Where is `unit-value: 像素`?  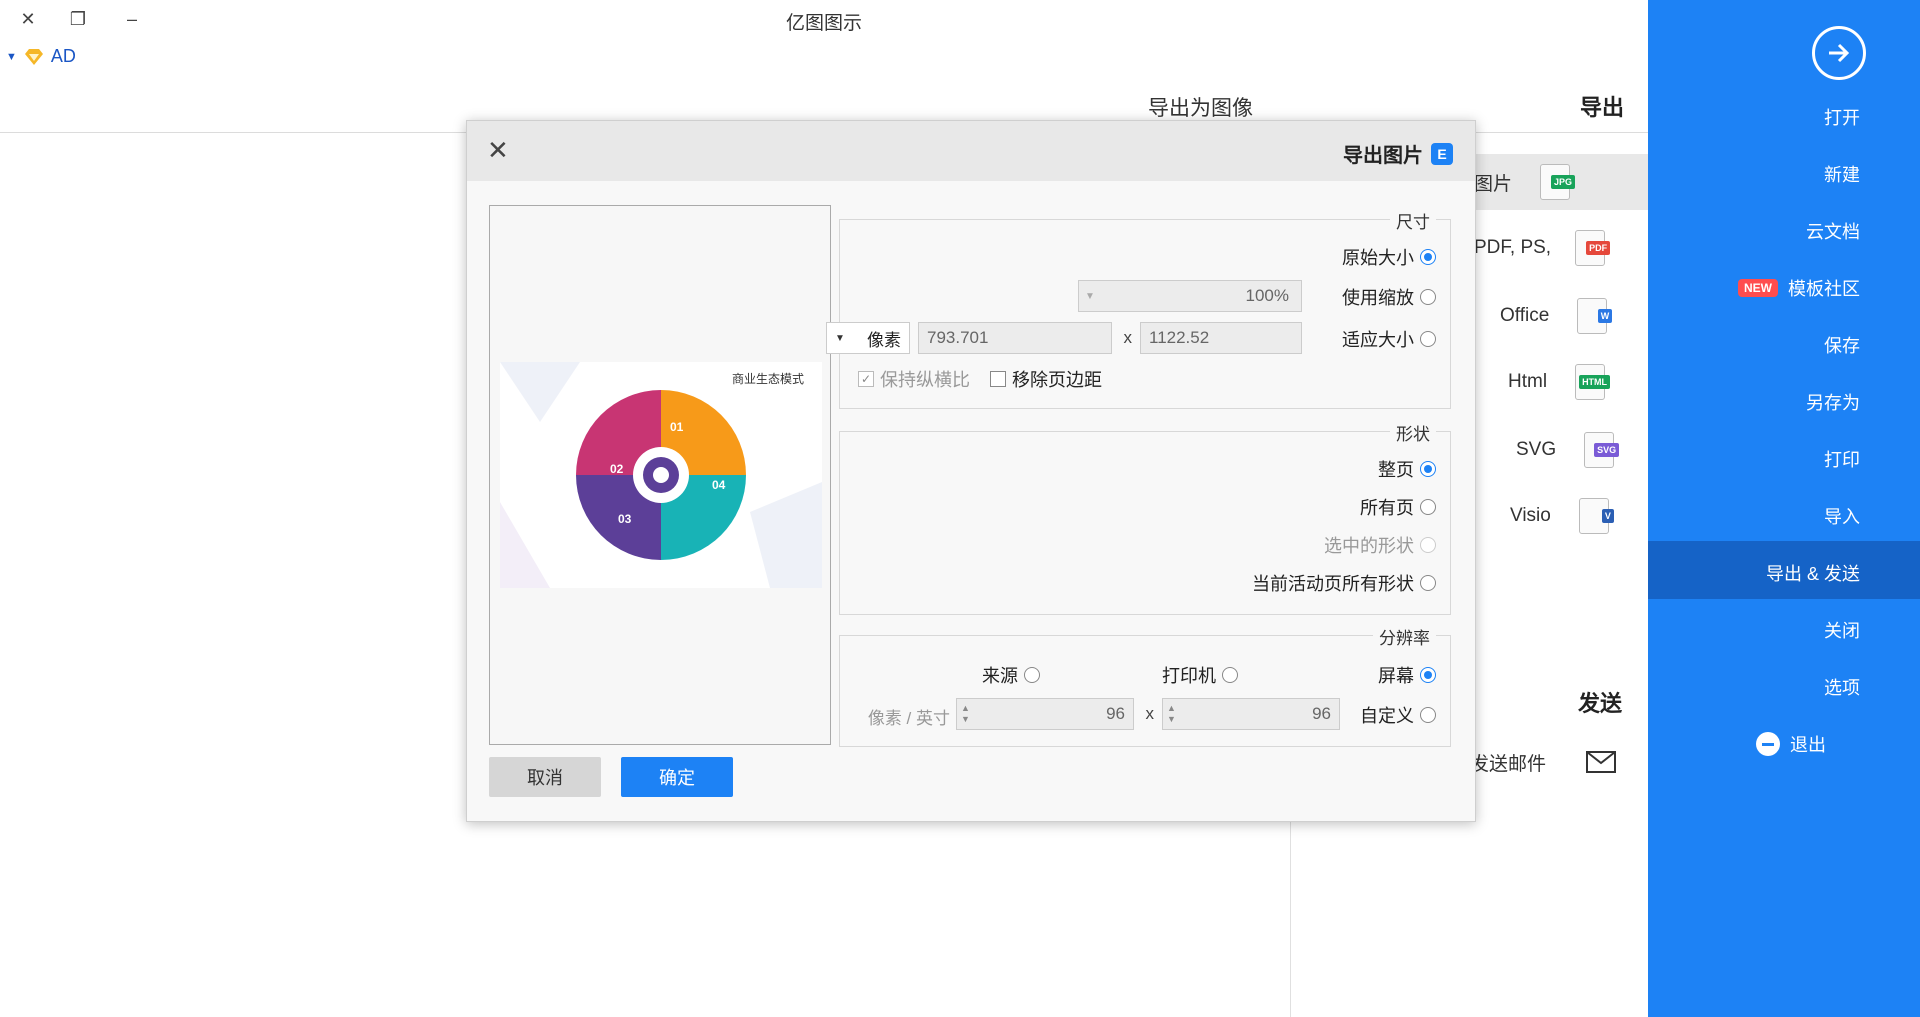 unit-value: 像素 is located at coordinates (884, 340).